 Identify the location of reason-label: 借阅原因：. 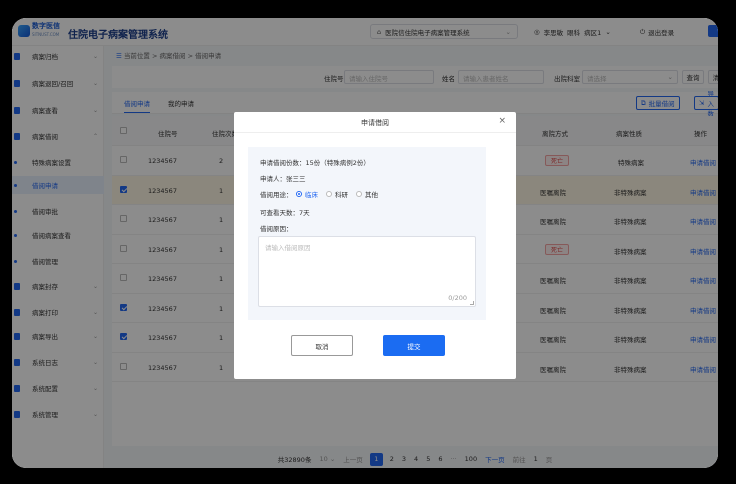
(276, 229).